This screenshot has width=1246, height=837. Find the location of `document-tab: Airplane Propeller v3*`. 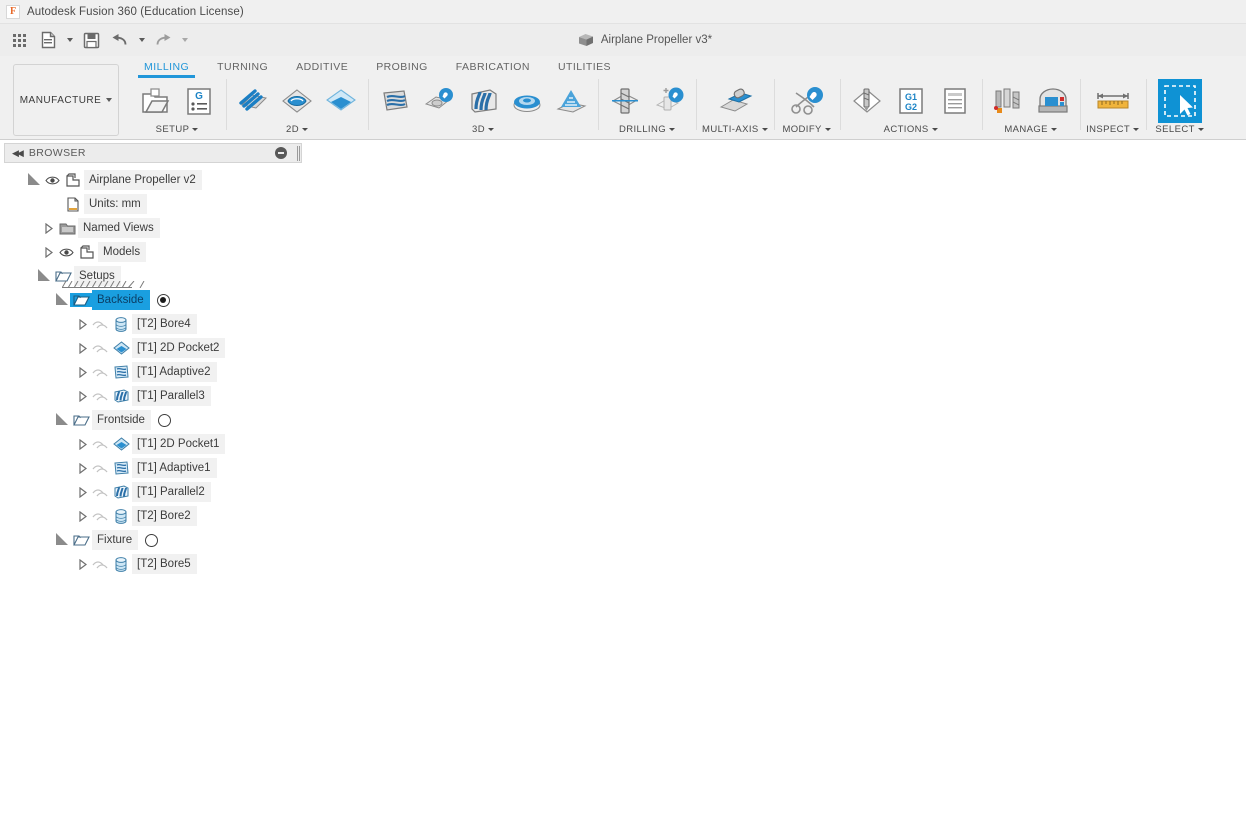

document-tab: Airplane Propeller v3* is located at coordinates (645, 40).